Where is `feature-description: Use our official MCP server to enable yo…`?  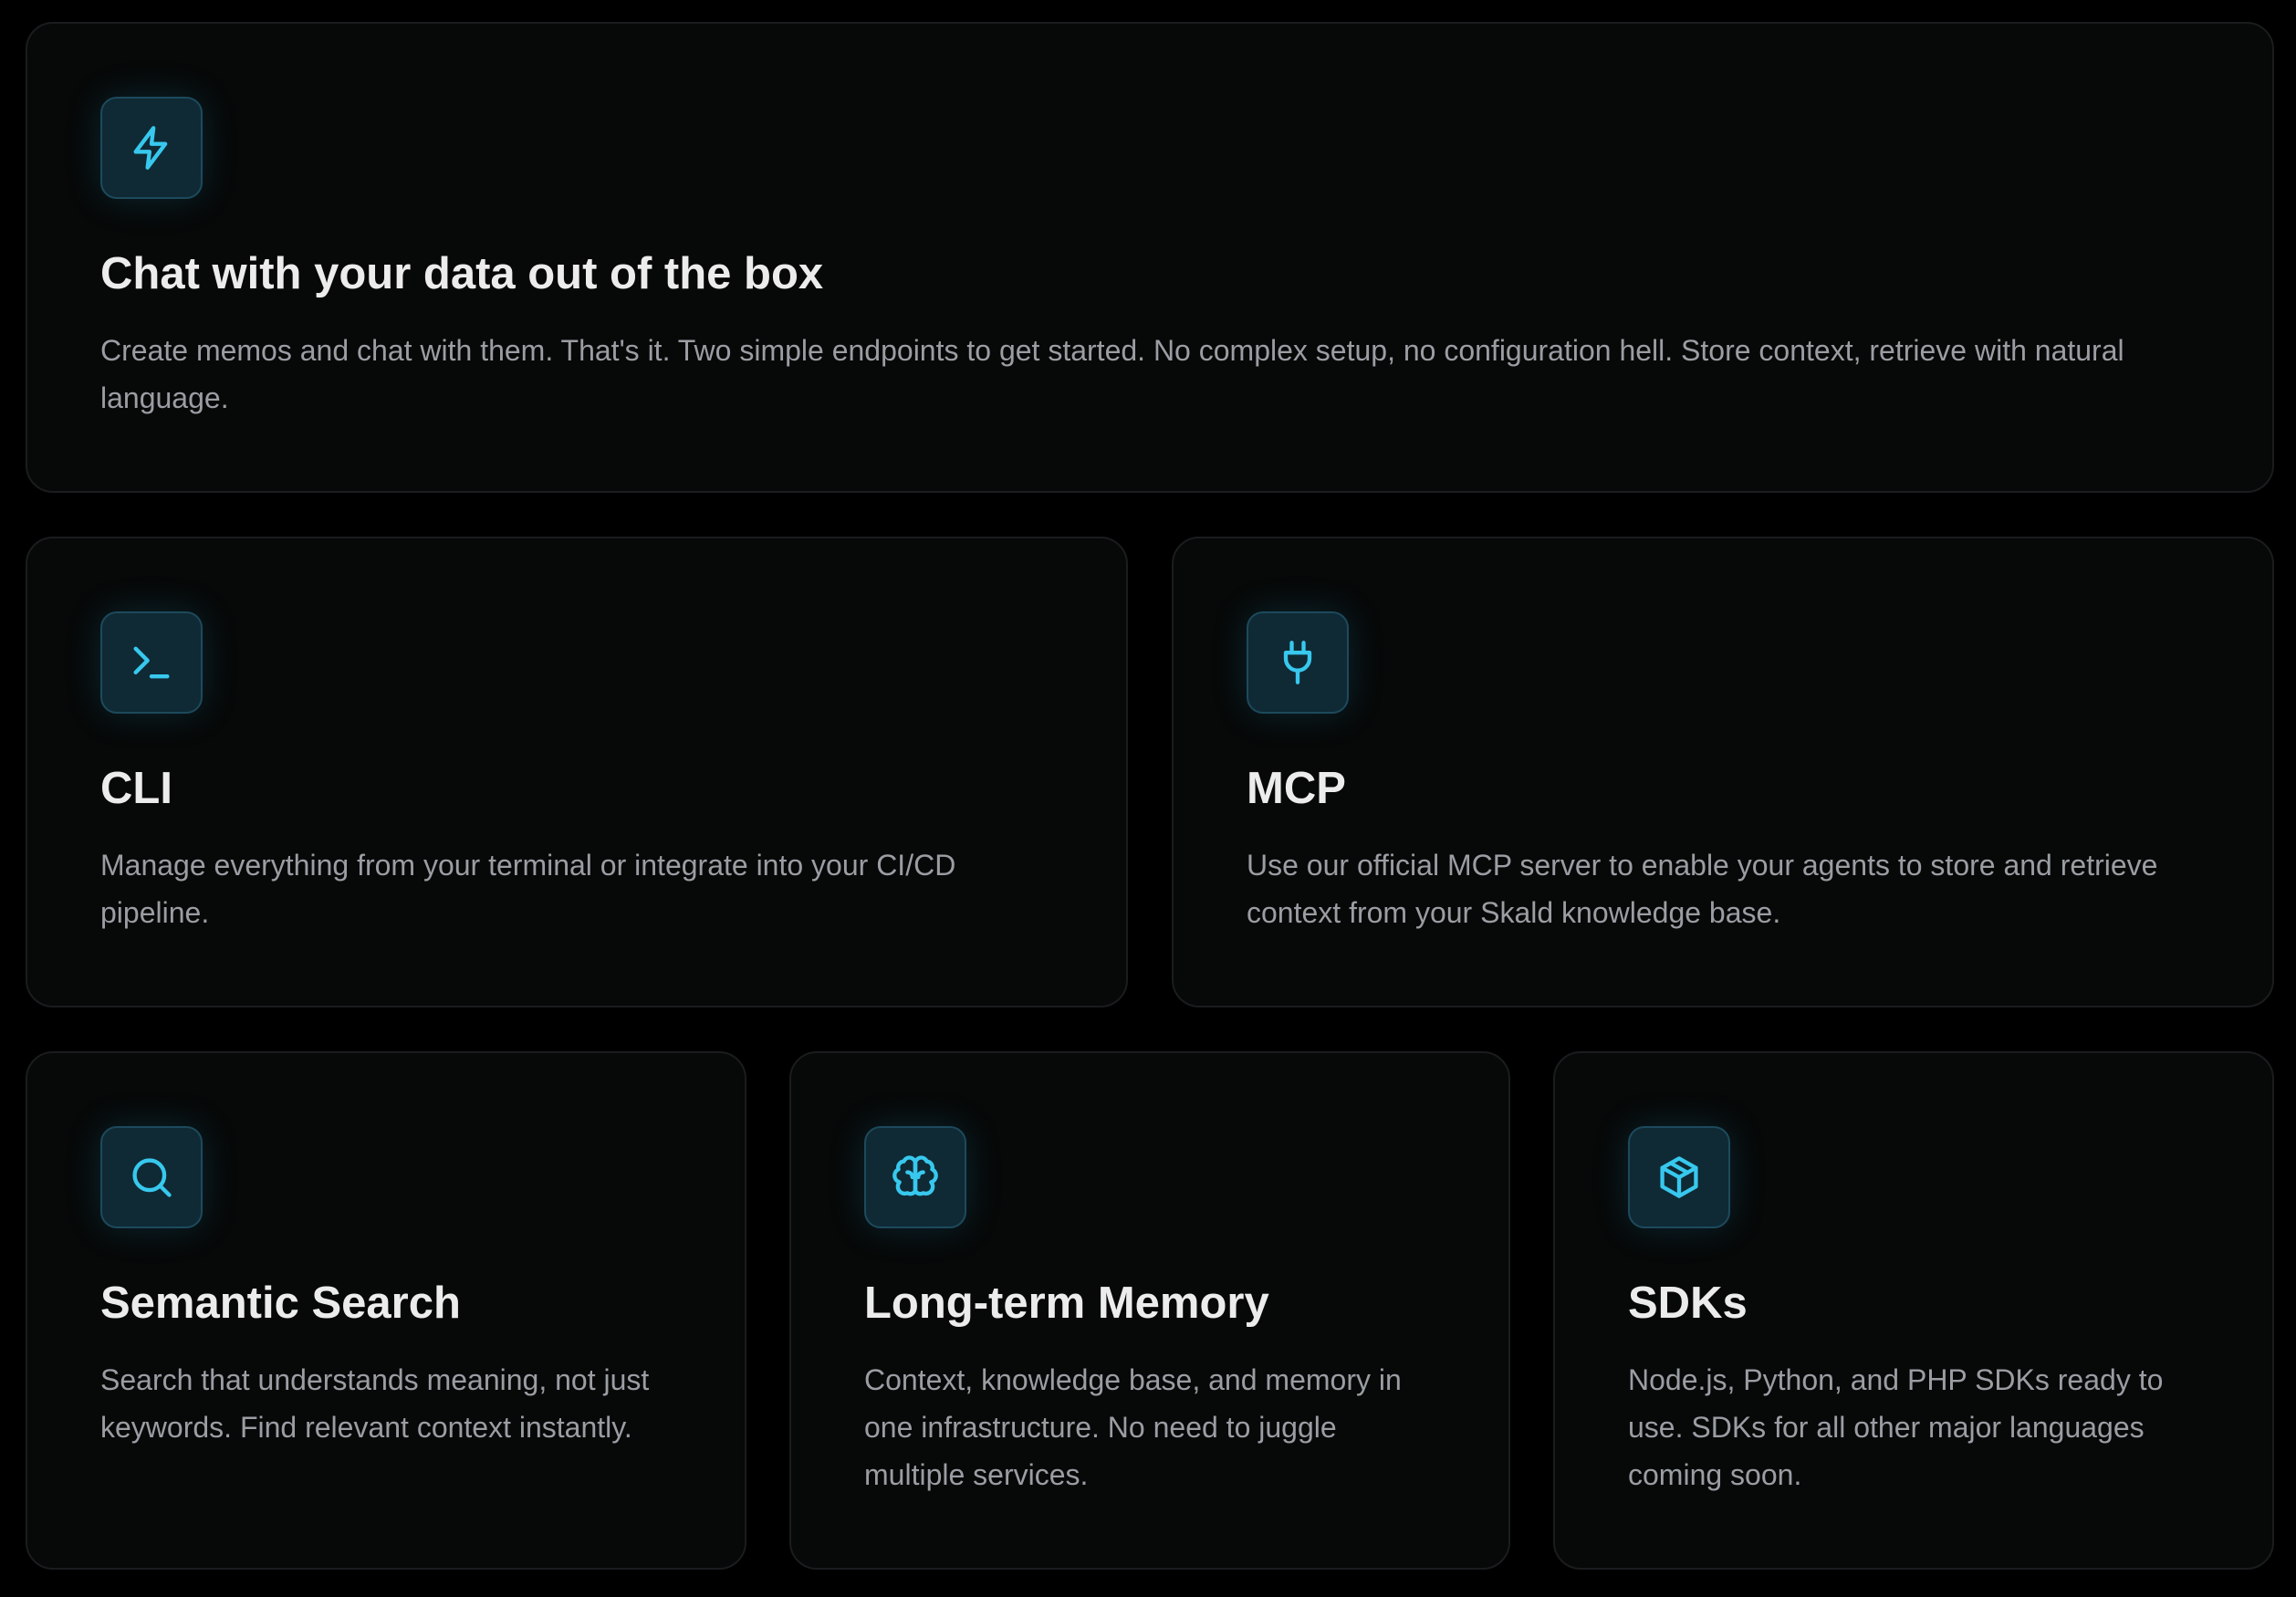
feature-description: Use our official MCP server to enable yo… is located at coordinates (1702, 889).